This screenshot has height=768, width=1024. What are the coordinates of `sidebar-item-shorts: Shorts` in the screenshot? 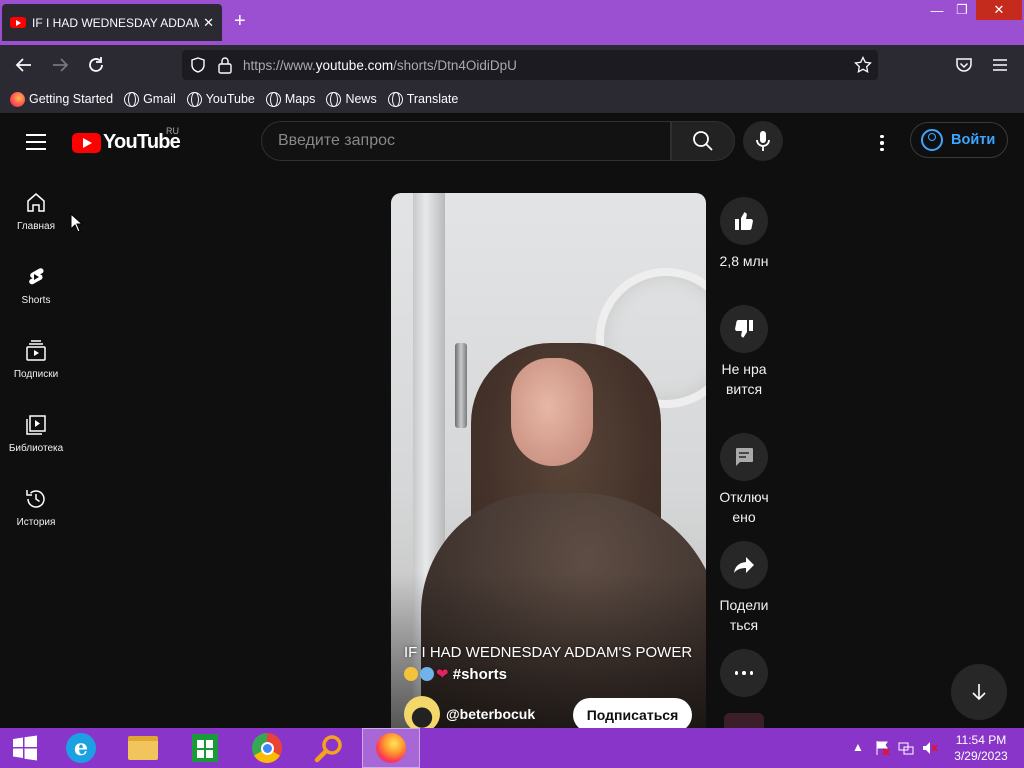 It's located at (36, 285).